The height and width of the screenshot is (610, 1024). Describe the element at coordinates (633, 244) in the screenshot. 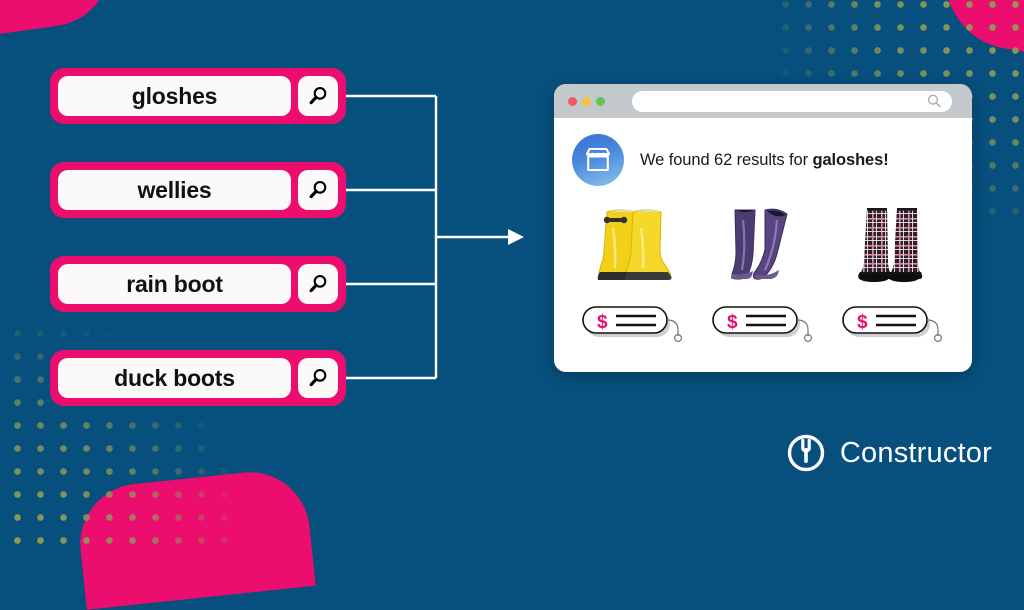

I see `yellow-rain-boots-image` at that location.